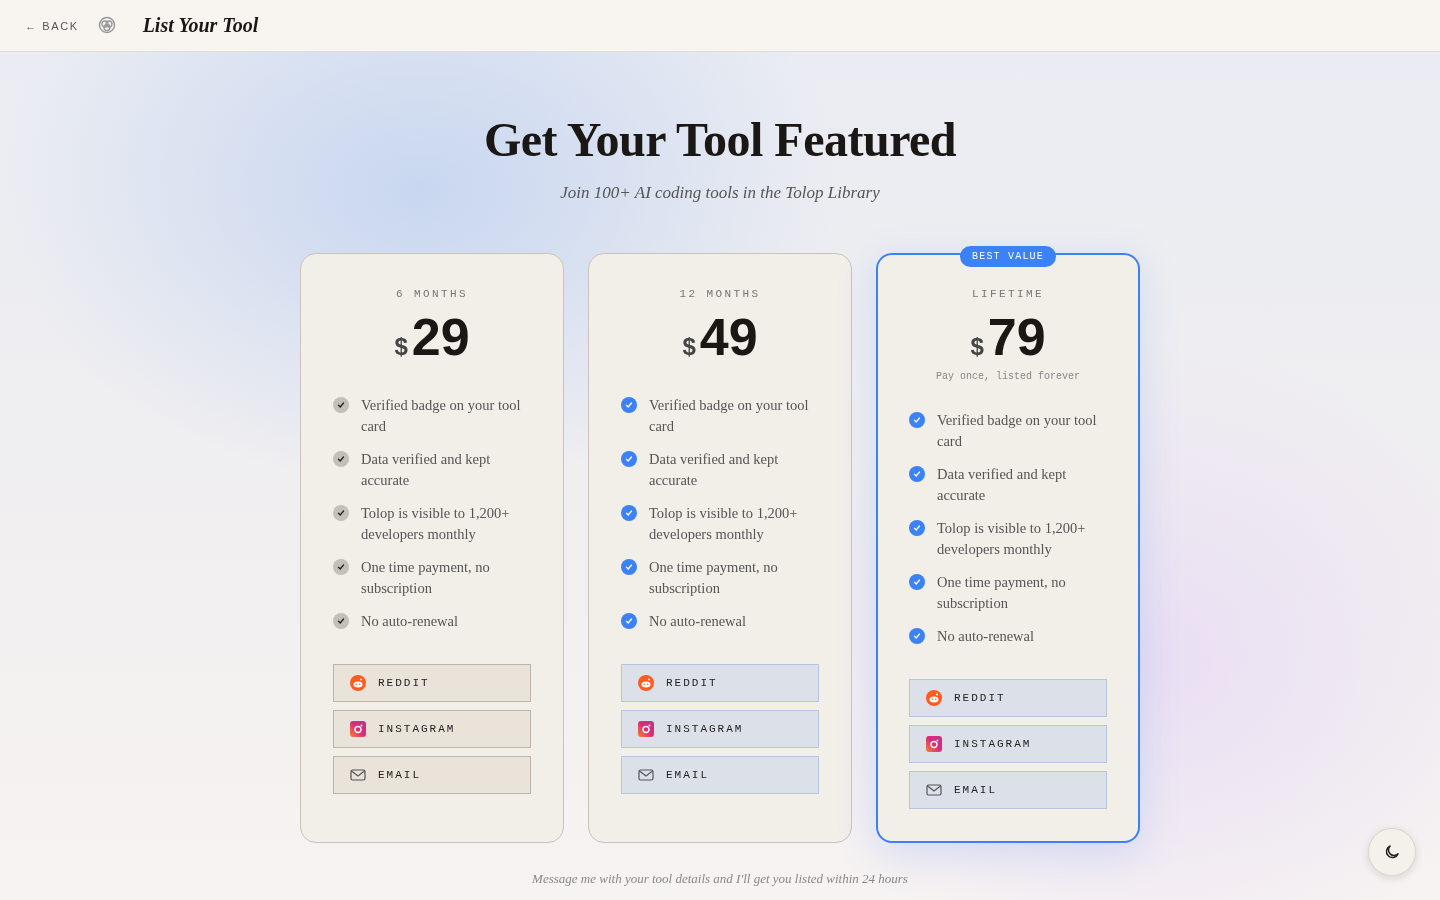  I want to click on plan-price: 49, so click(728, 337).